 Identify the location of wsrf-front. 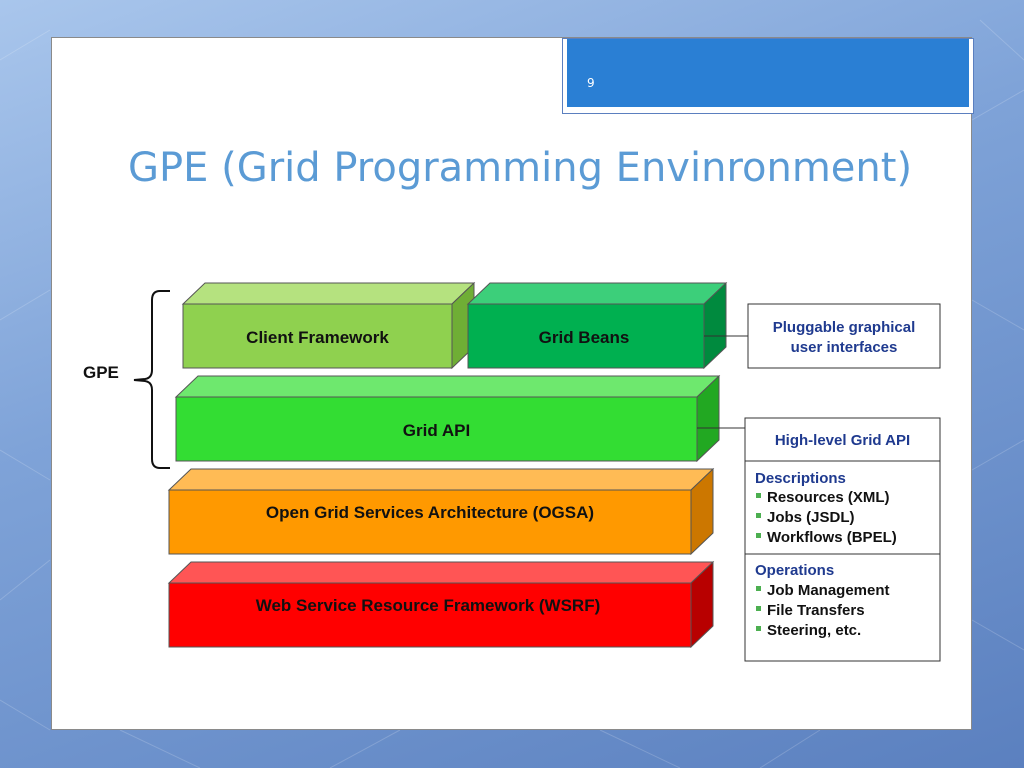
(430, 615).